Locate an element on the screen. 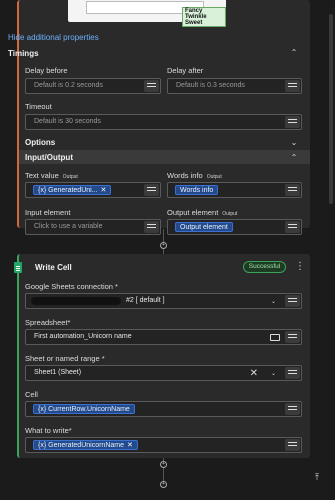 Image resolution: width=335 pixels, height=500 pixels. folder-icon is located at coordinates (275, 337).